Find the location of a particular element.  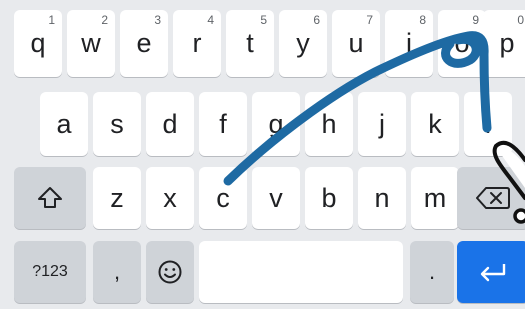

enter-key is located at coordinates (491, 272).